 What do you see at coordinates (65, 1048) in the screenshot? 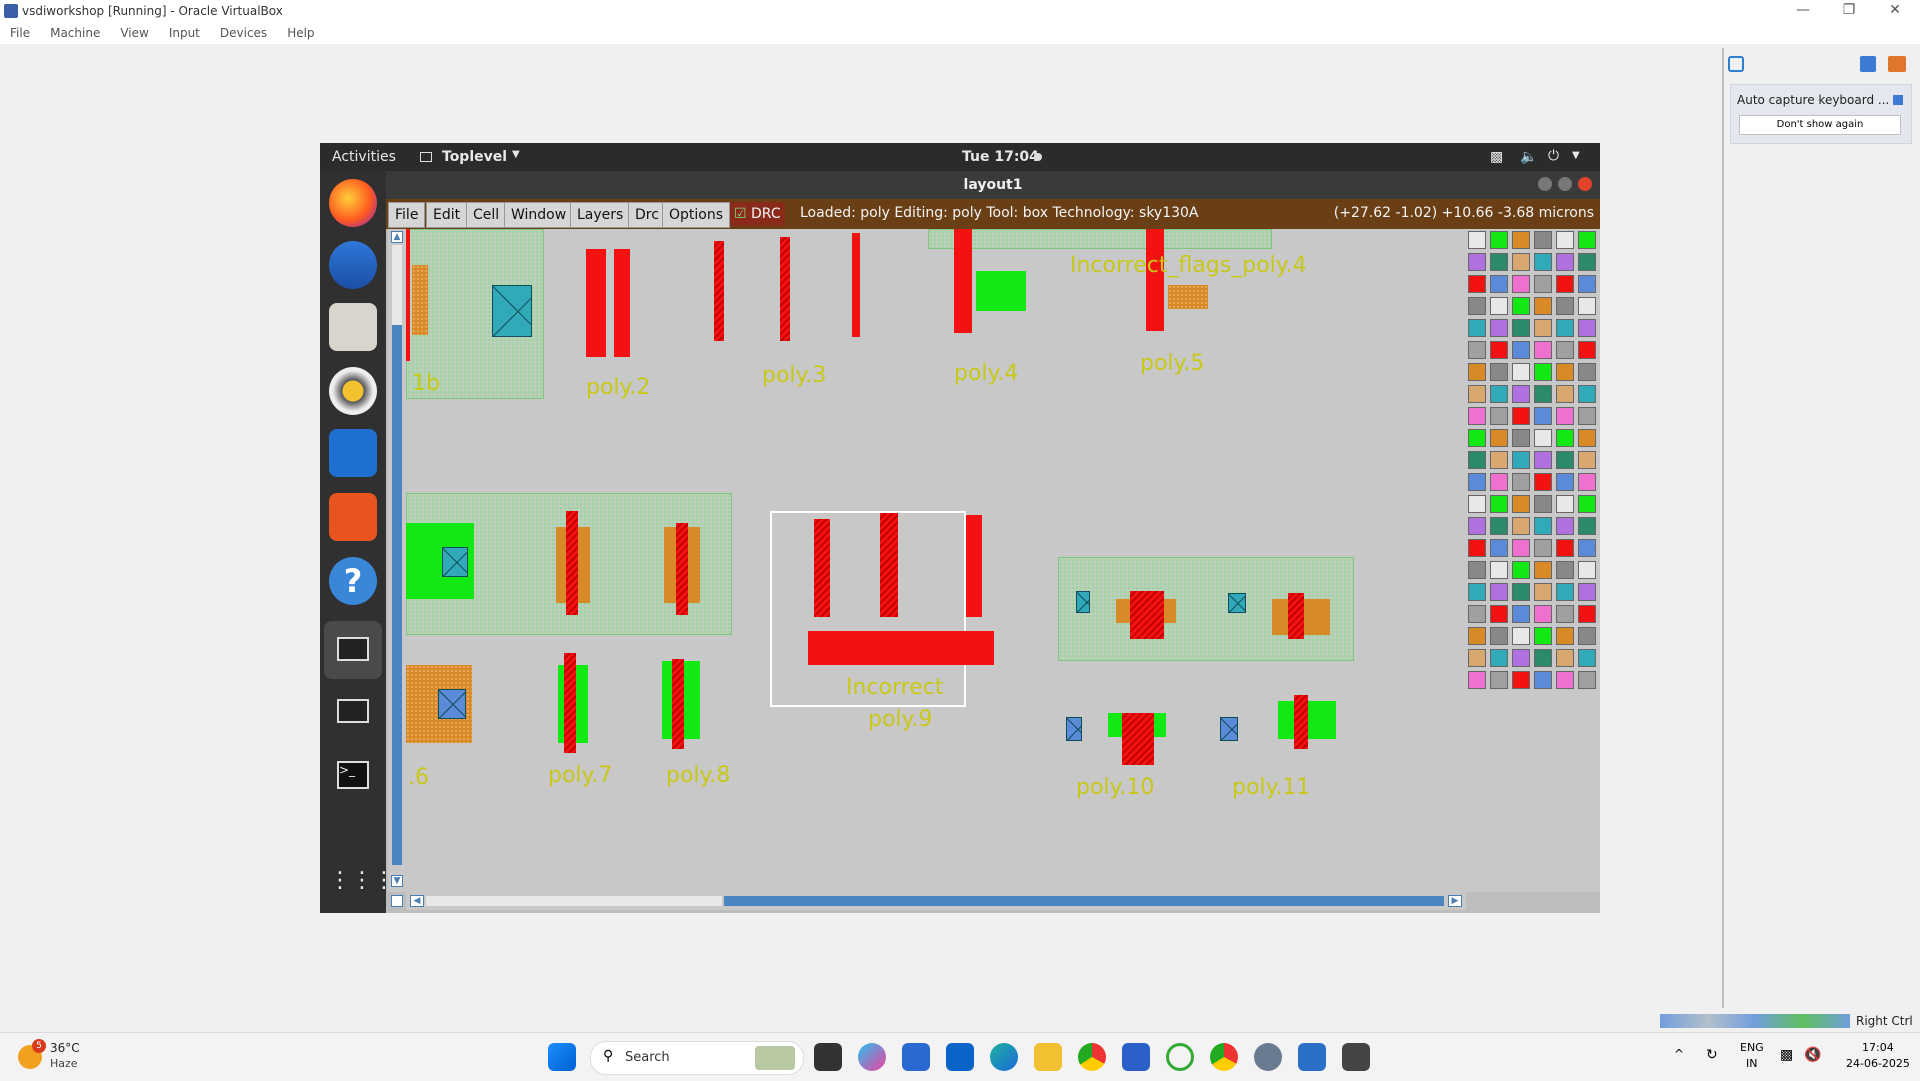
I see `weather-temp: 36°C` at bounding box center [65, 1048].